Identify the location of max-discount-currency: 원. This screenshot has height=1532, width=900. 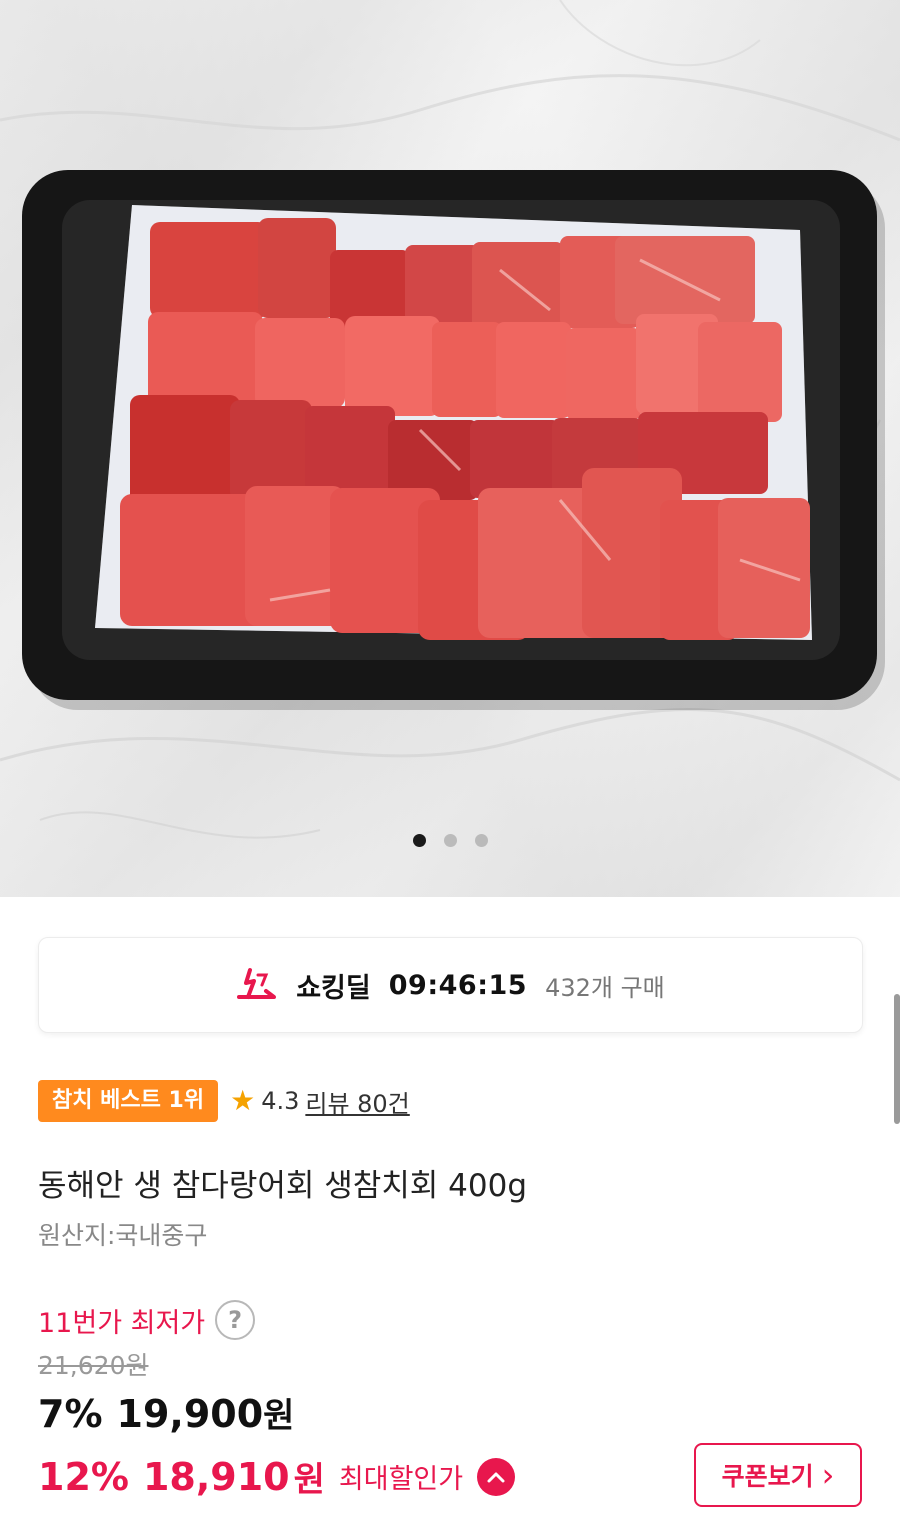
(309, 1480).